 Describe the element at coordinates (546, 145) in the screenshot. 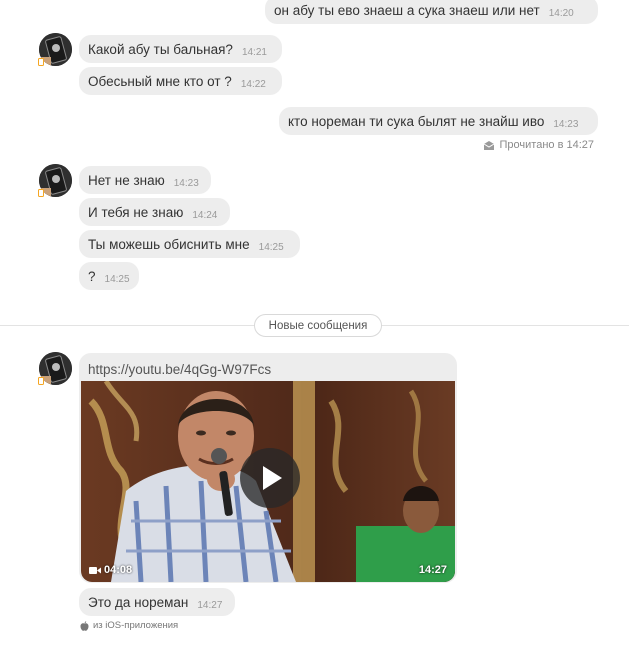

I see `read-receipt-text: Прочитано в 14:27` at that location.